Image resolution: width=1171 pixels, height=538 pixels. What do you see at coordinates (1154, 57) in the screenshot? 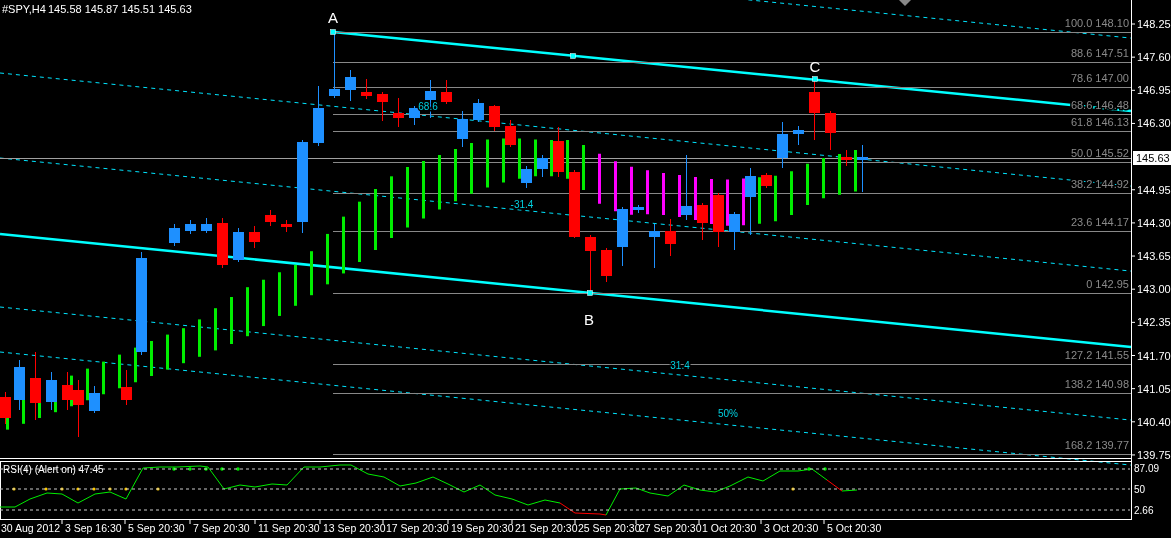
I see `price-axis-label: 147.60` at bounding box center [1154, 57].